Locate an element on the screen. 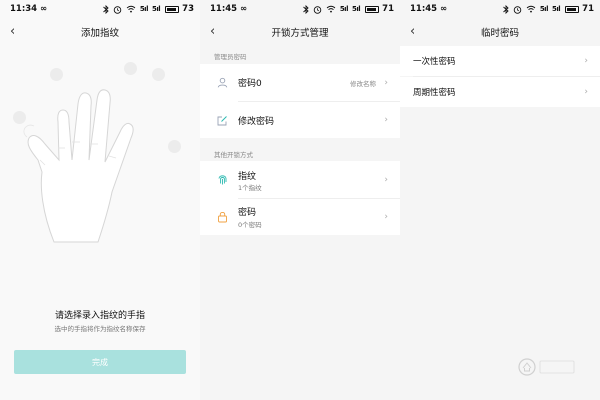 Image resolution: width=600 pixels, height=400 pixels. password-0-label: 密码0 is located at coordinates (250, 84).